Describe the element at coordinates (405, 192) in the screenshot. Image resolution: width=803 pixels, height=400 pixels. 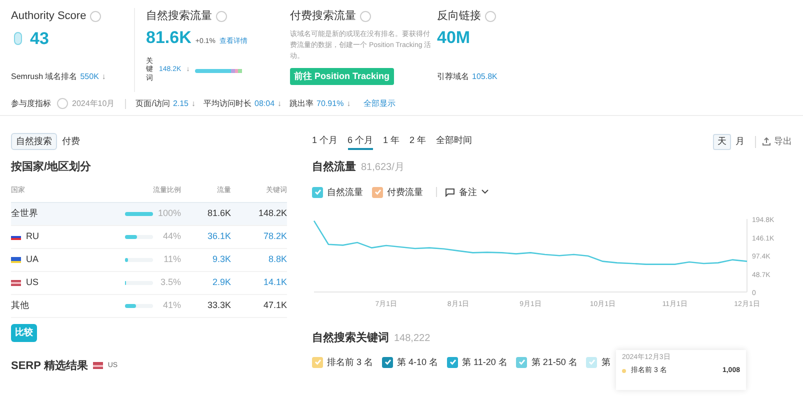
I see `legend-label: 付费流量` at that location.